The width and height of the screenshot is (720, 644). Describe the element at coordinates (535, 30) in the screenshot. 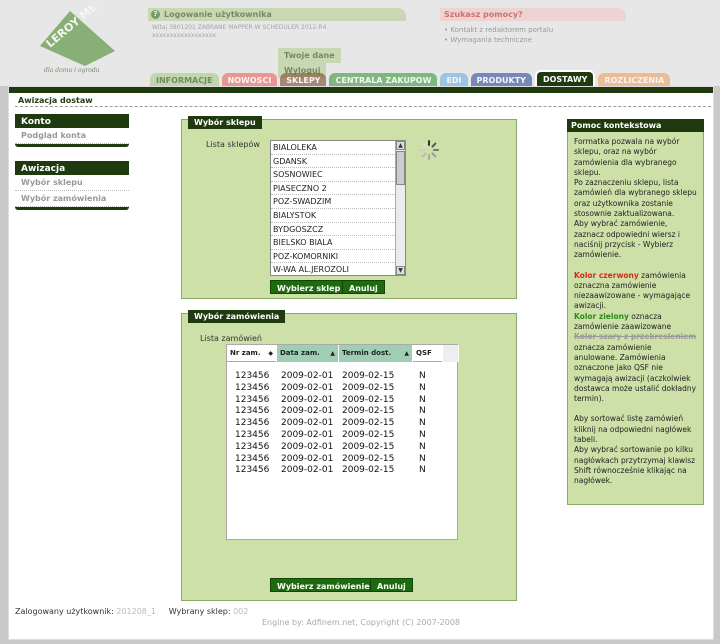

I see `help-link-contact: Kontakt z redaktorem portalu` at that location.